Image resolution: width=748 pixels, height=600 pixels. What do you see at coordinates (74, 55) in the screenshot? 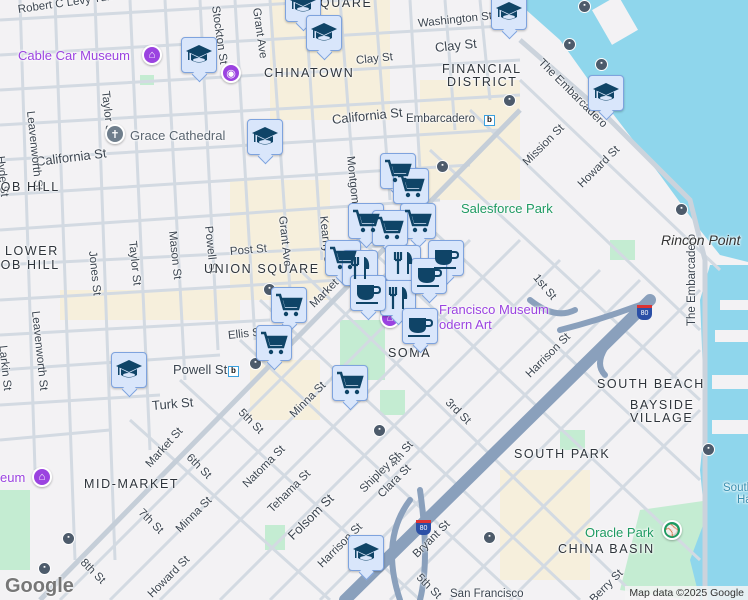
I see `poi-label: Cable Car Museum` at bounding box center [74, 55].